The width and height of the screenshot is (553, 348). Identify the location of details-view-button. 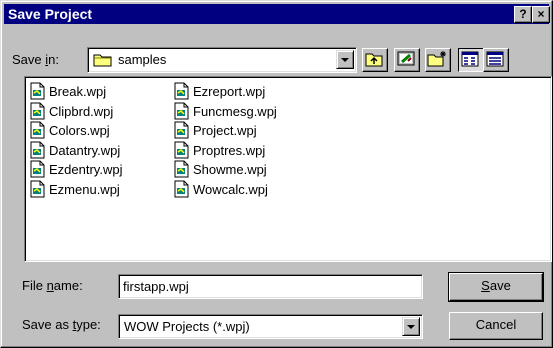
(496, 60).